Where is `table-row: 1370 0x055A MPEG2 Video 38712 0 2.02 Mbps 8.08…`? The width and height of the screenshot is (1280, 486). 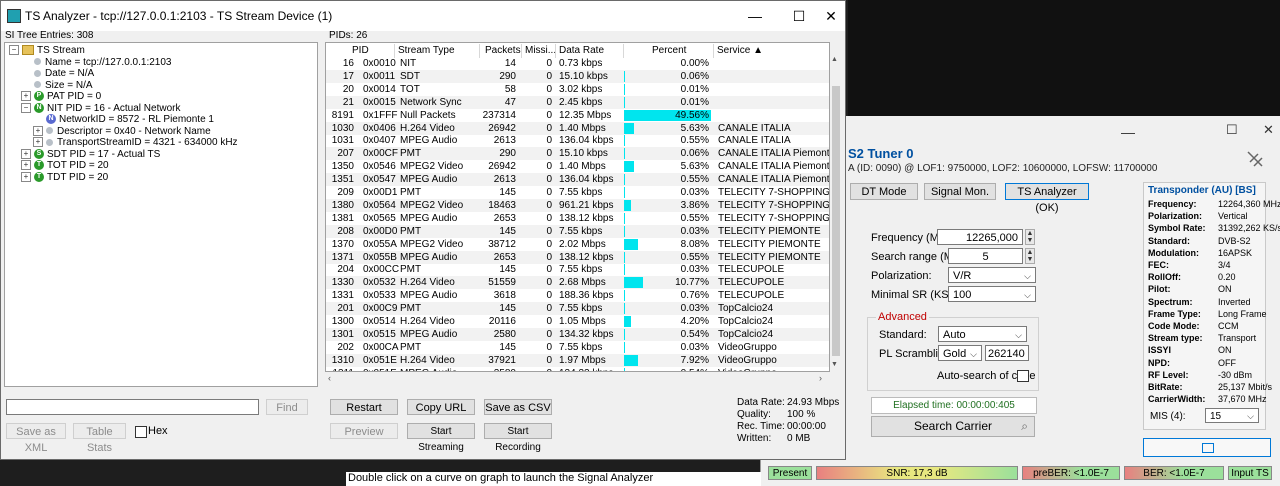 table-row: 1370 0x055A MPEG2 Video 38712 0 2.02 Mbps 8.08… is located at coordinates (577, 244).